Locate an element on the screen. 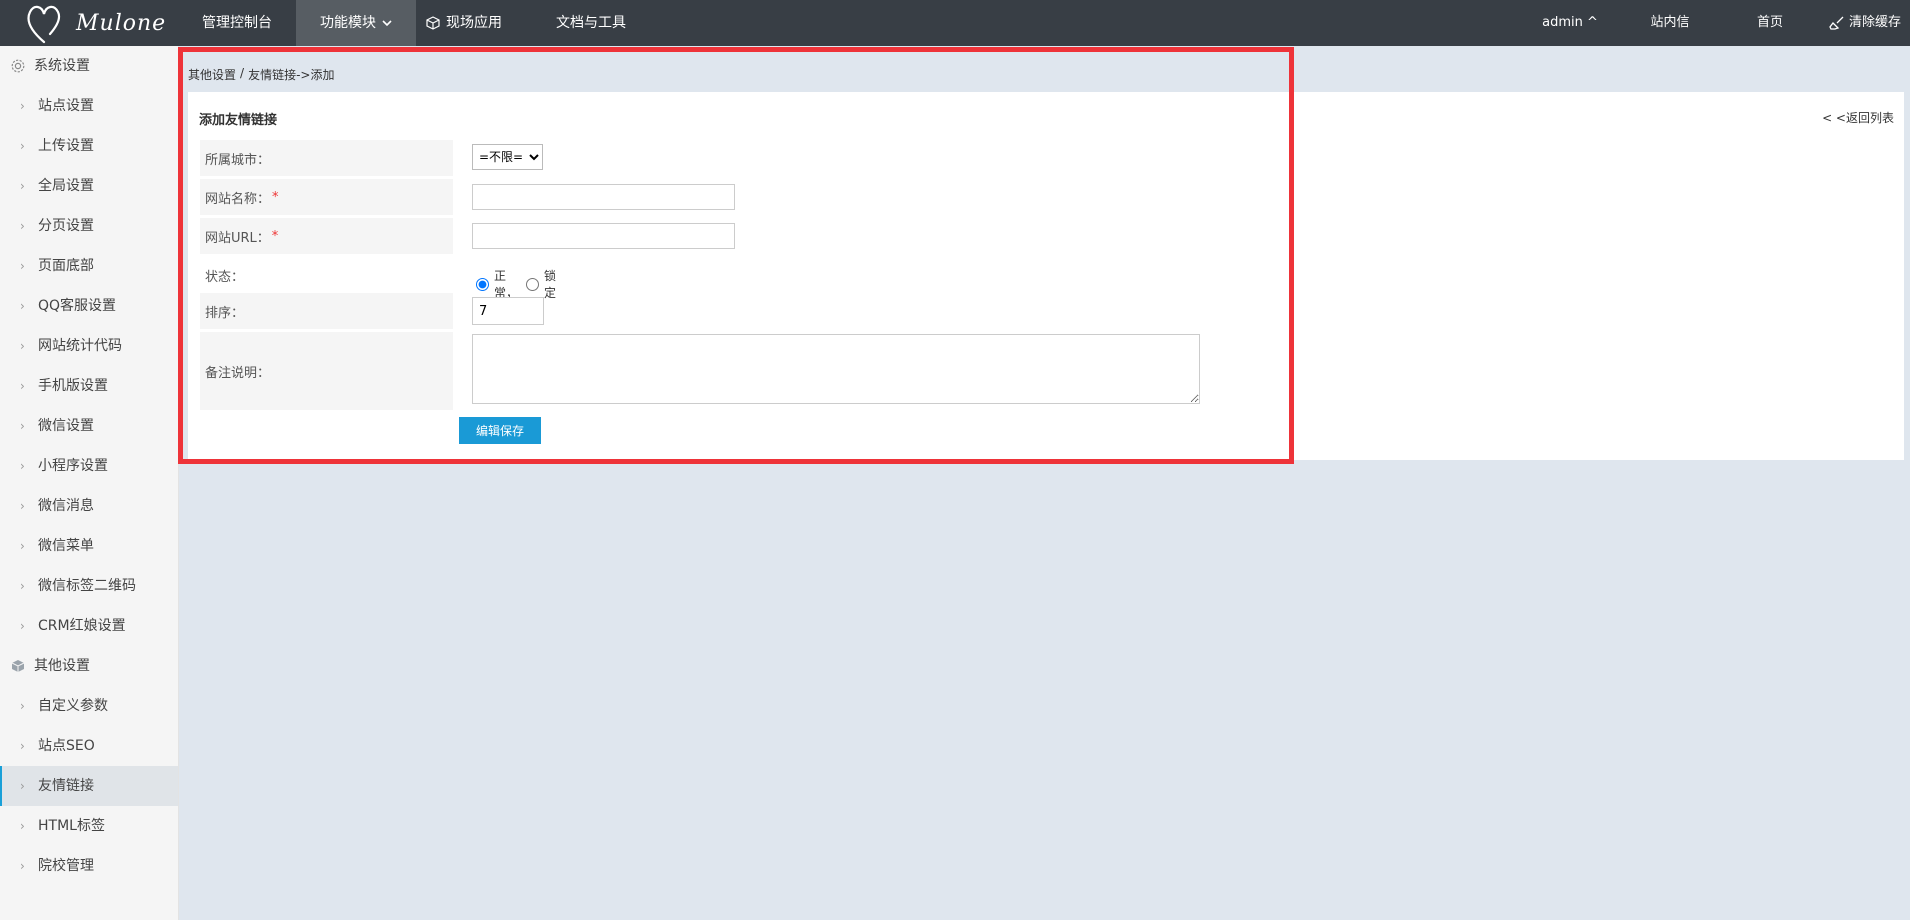  sidebar-item: › 上传设置 is located at coordinates (89, 146).